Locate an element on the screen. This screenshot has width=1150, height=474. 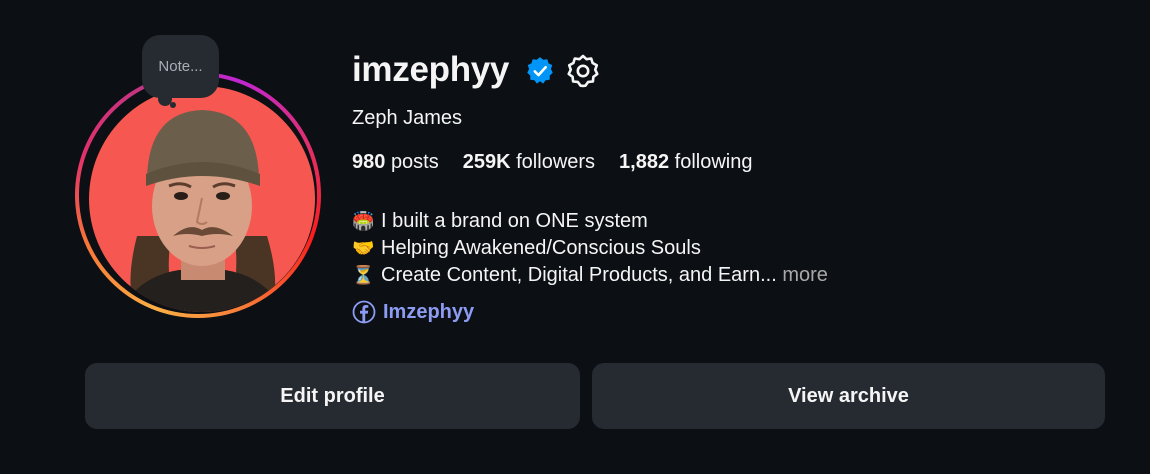
facebook-icon is located at coordinates (364, 312).